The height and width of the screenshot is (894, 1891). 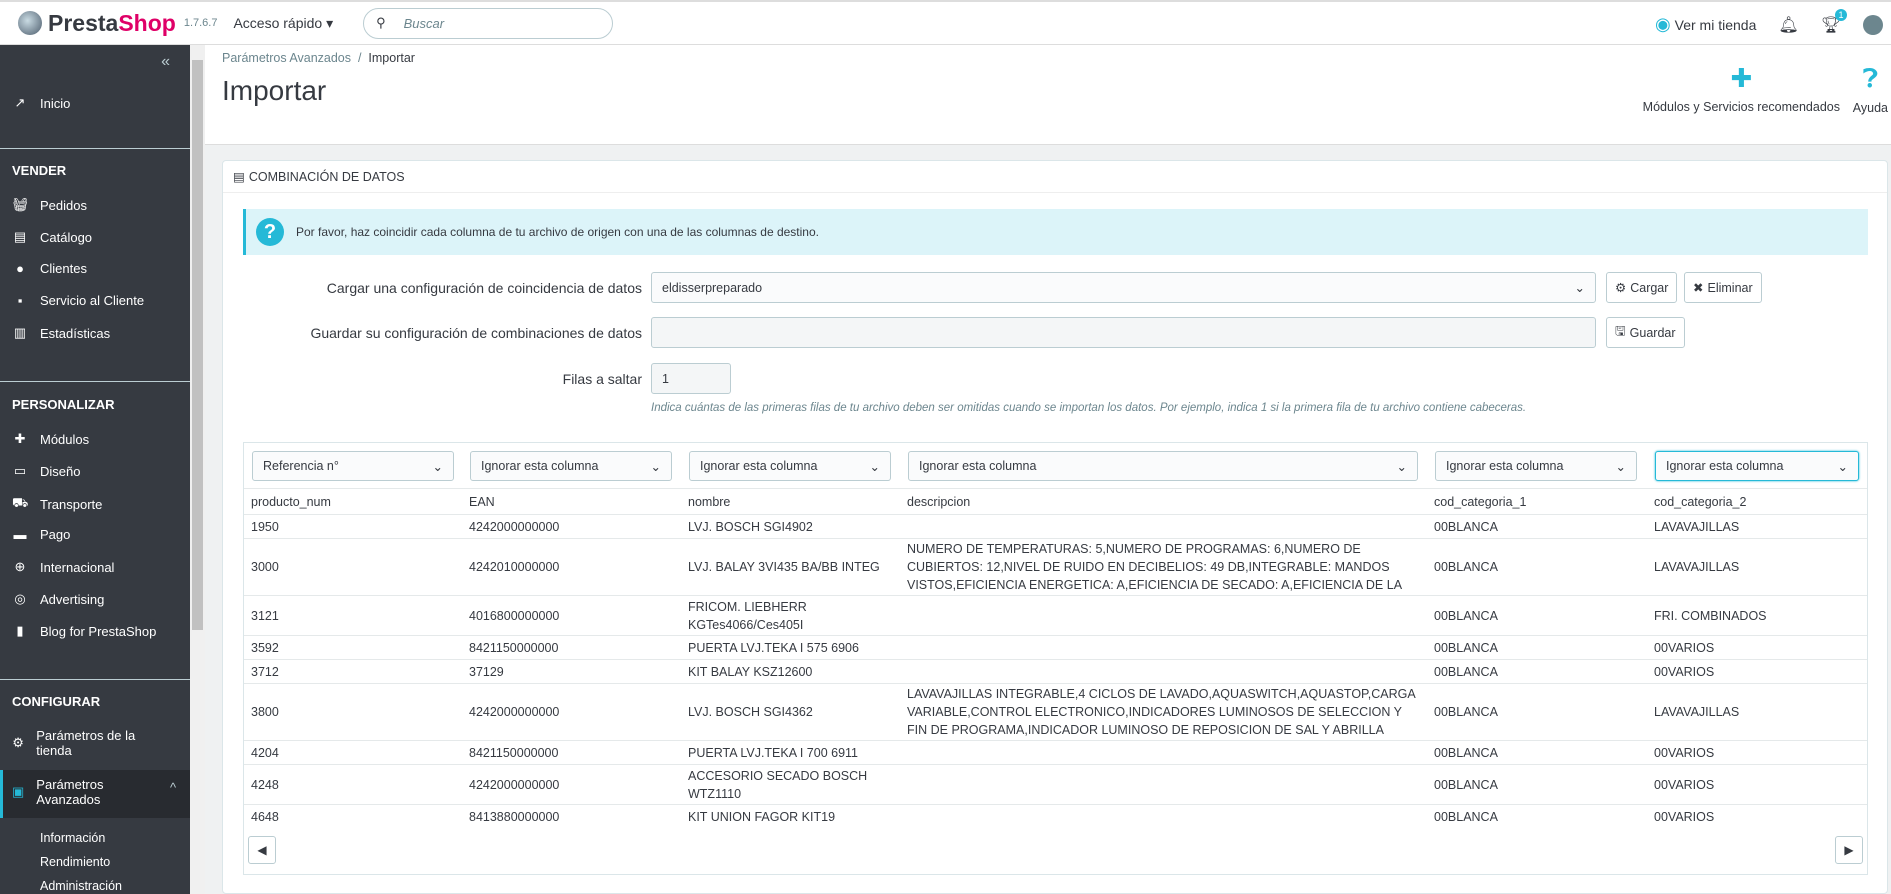 What do you see at coordinates (602, 379) in the screenshot?
I see `skip-rows-label: Filas a saltar` at bounding box center [602, 379].